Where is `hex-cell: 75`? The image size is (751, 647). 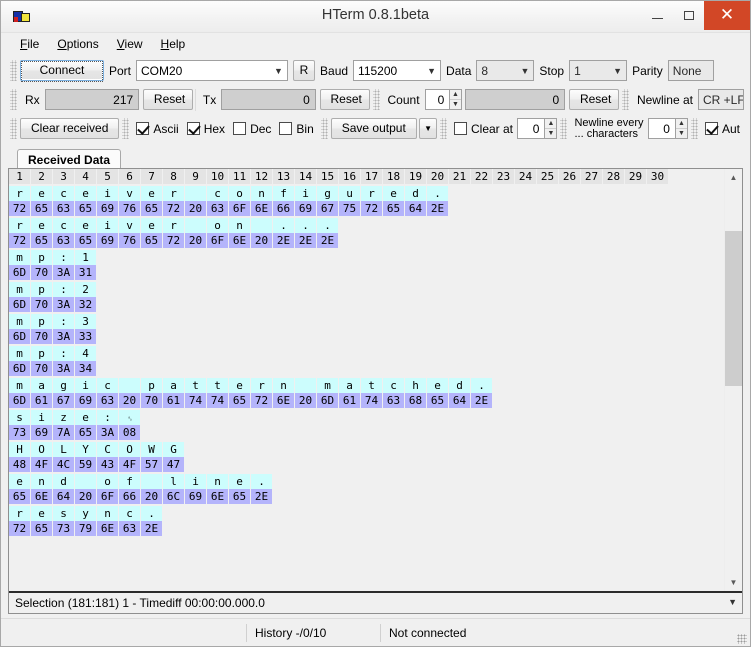 hex-cell: 75 is located at coordinates (350, 208).